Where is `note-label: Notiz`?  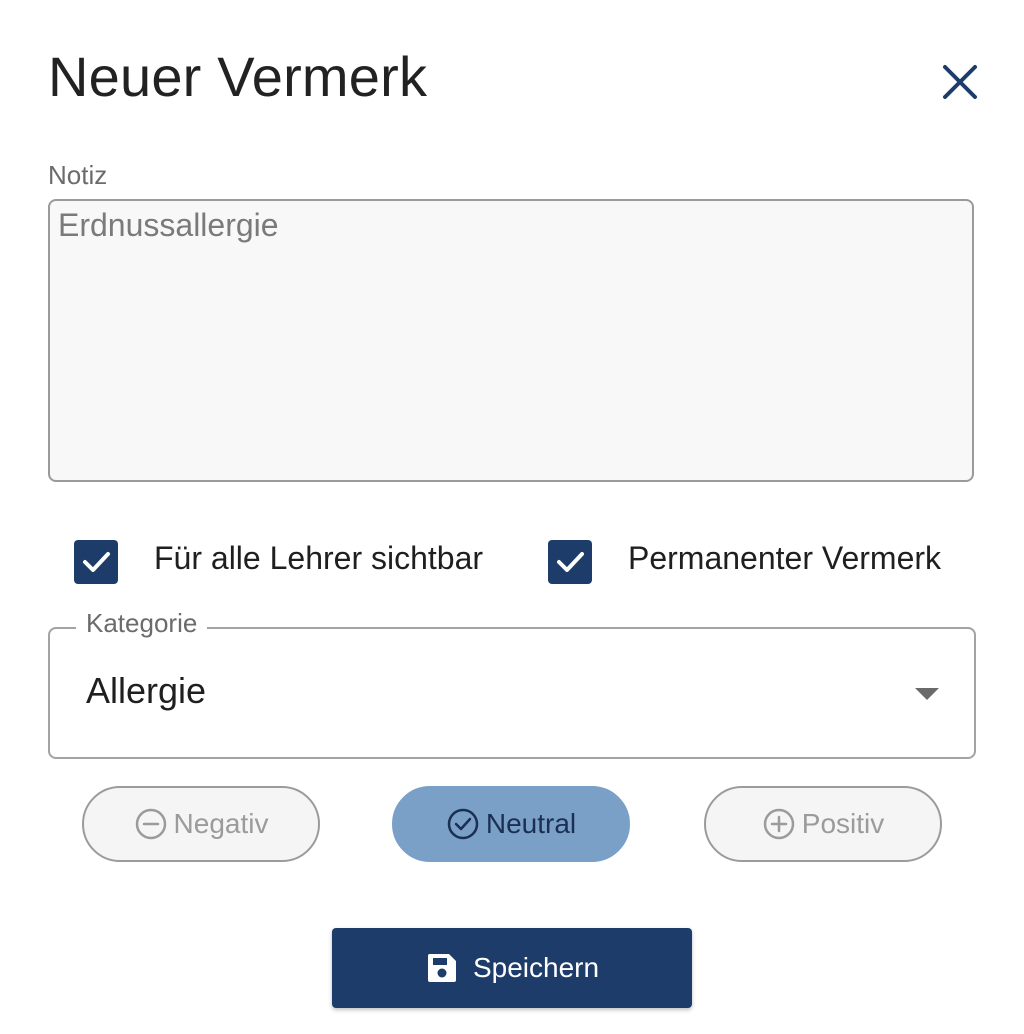 note-label: Notiz is located at coordinates (78, 175).